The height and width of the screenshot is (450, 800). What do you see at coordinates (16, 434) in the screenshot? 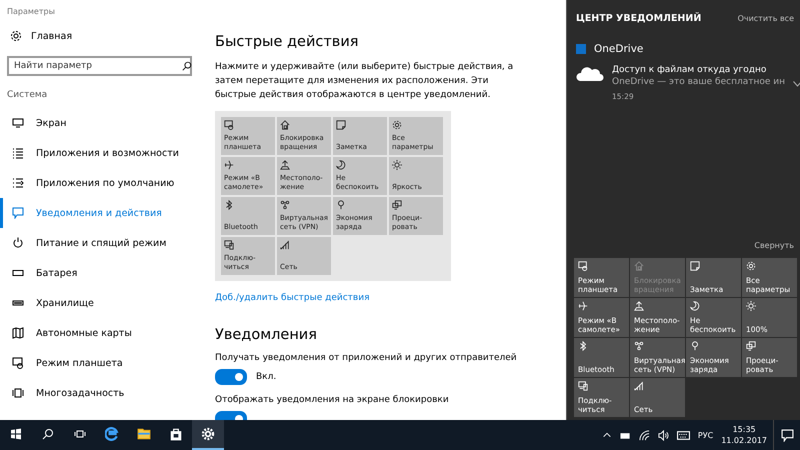
I see `windows-icon` at bounding box center [16, 434].